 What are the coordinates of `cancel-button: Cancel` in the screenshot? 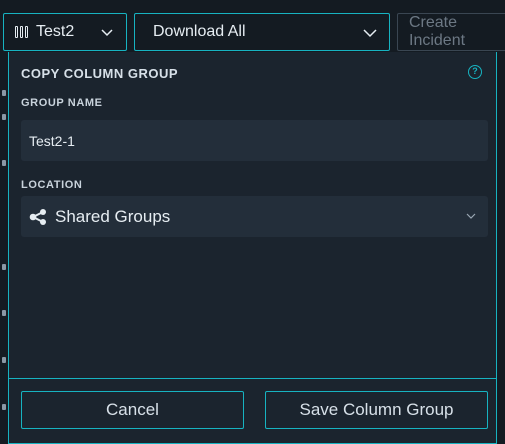 It's located at (132, 410).